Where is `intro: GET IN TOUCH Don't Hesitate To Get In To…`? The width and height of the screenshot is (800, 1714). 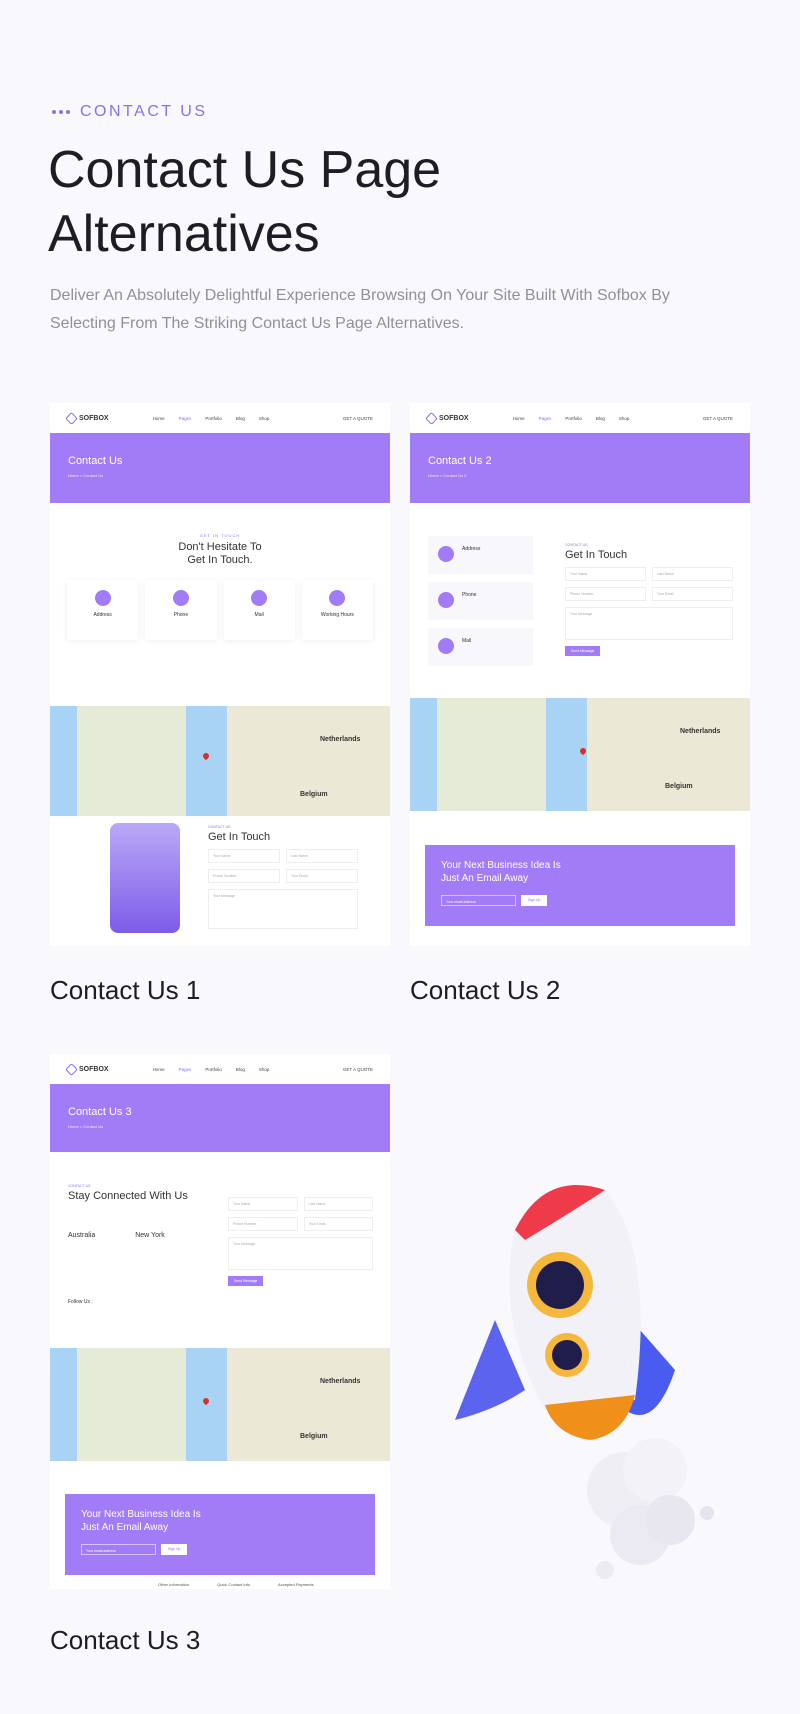 intro: GET IN TOUCH Don't Hesitate To Get In To… is located at coordinates (220, 549).